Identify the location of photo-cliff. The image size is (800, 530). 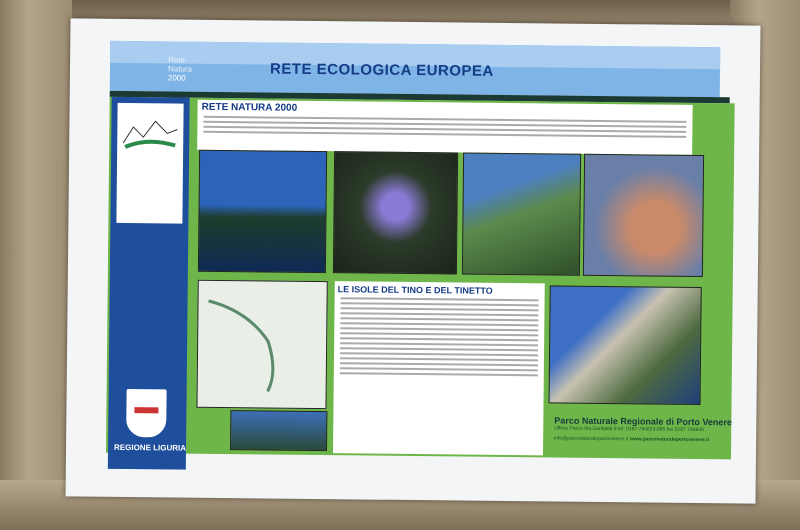
(521, 214).